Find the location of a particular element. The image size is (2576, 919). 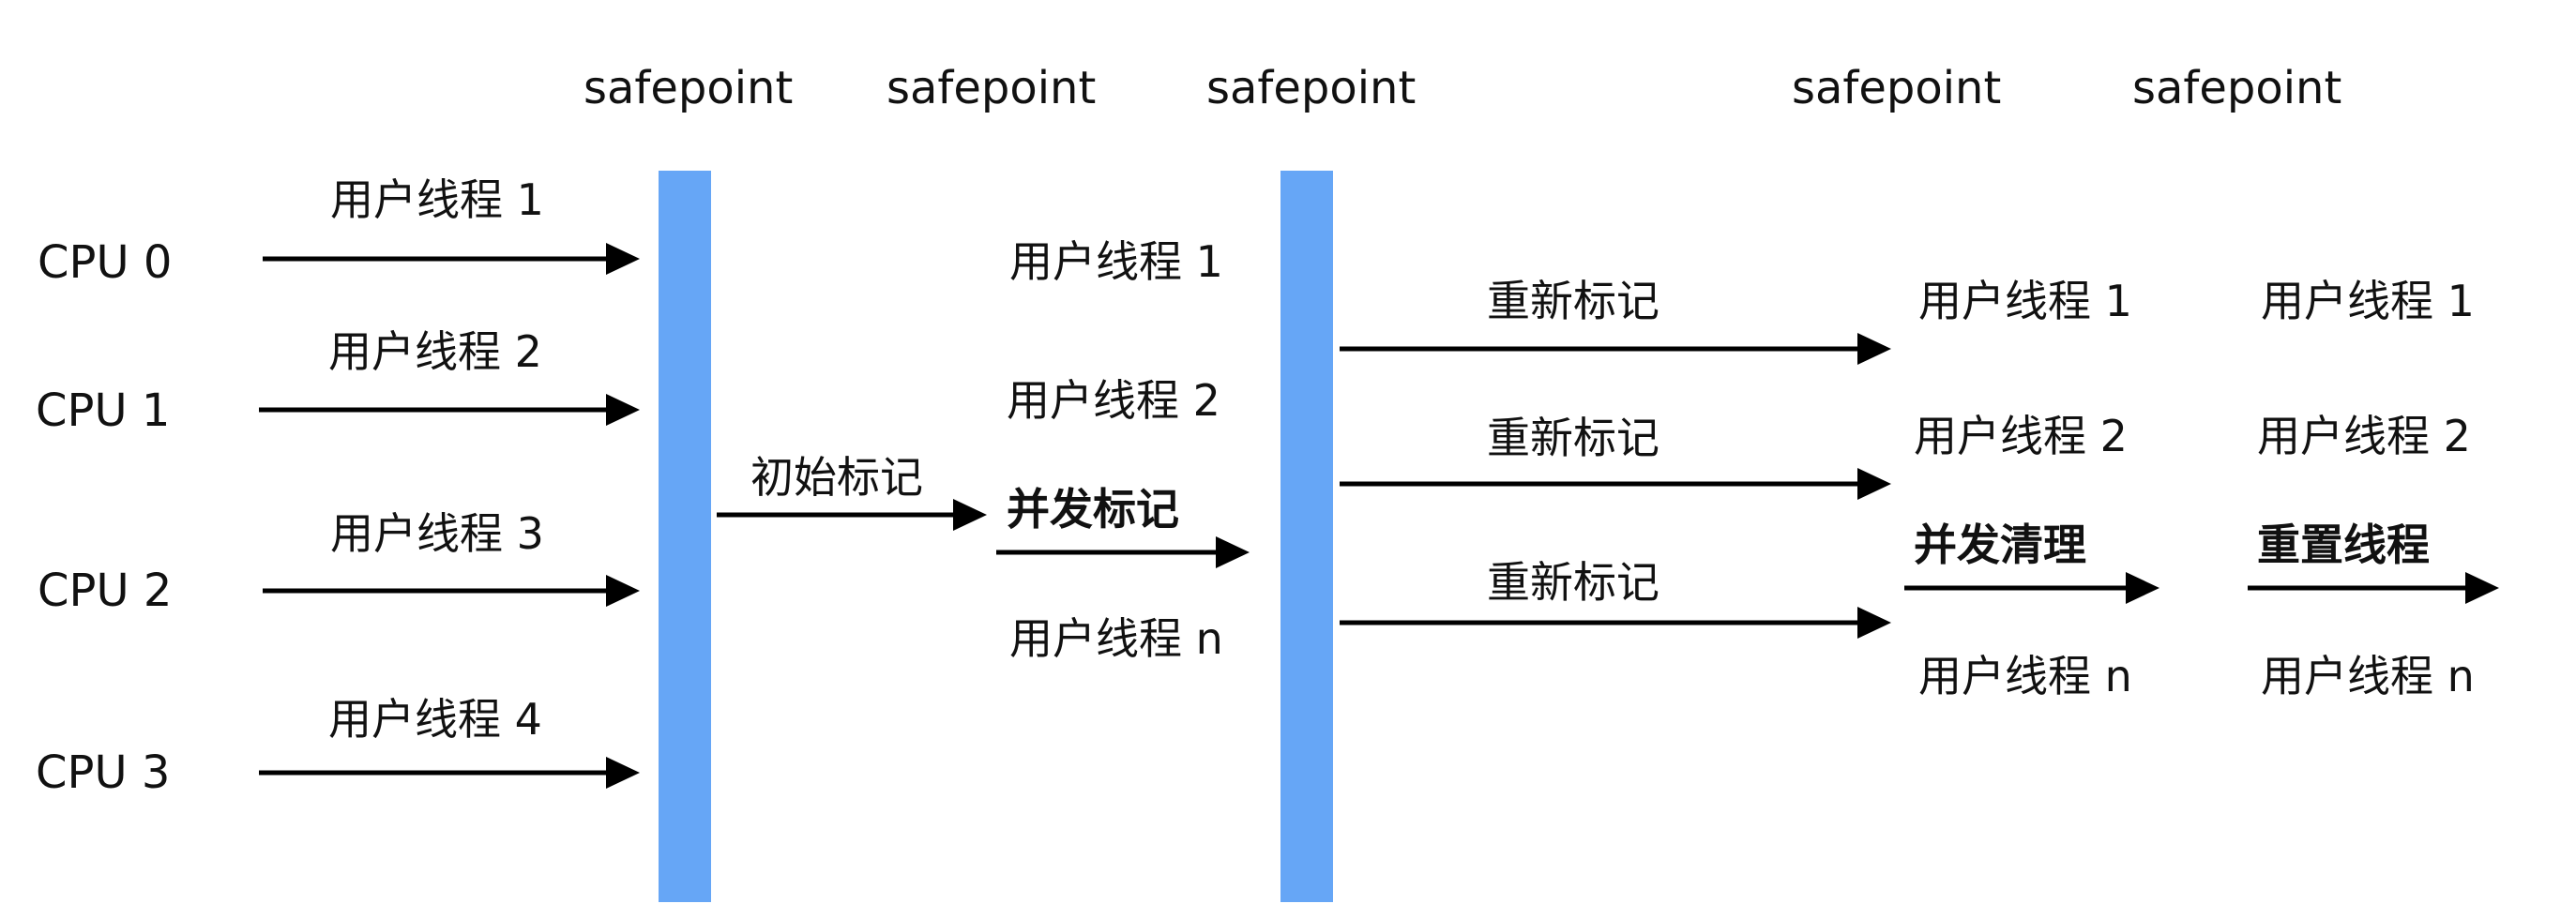

arrow-initial-mark is located at coordinates (852, 515).